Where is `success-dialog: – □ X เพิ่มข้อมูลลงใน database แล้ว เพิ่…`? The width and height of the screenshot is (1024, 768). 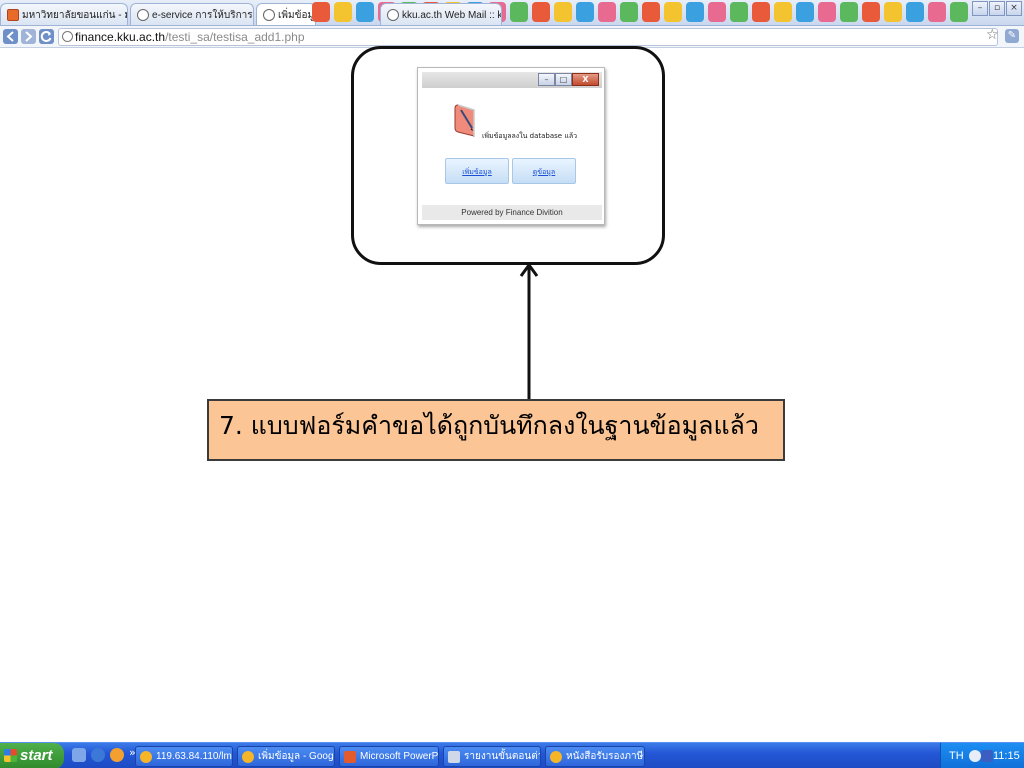 success-dialog: – □ X เพิ่มข้อมูลลงใน database แล้ว เพิ่… is located at coordinates (511, 146).